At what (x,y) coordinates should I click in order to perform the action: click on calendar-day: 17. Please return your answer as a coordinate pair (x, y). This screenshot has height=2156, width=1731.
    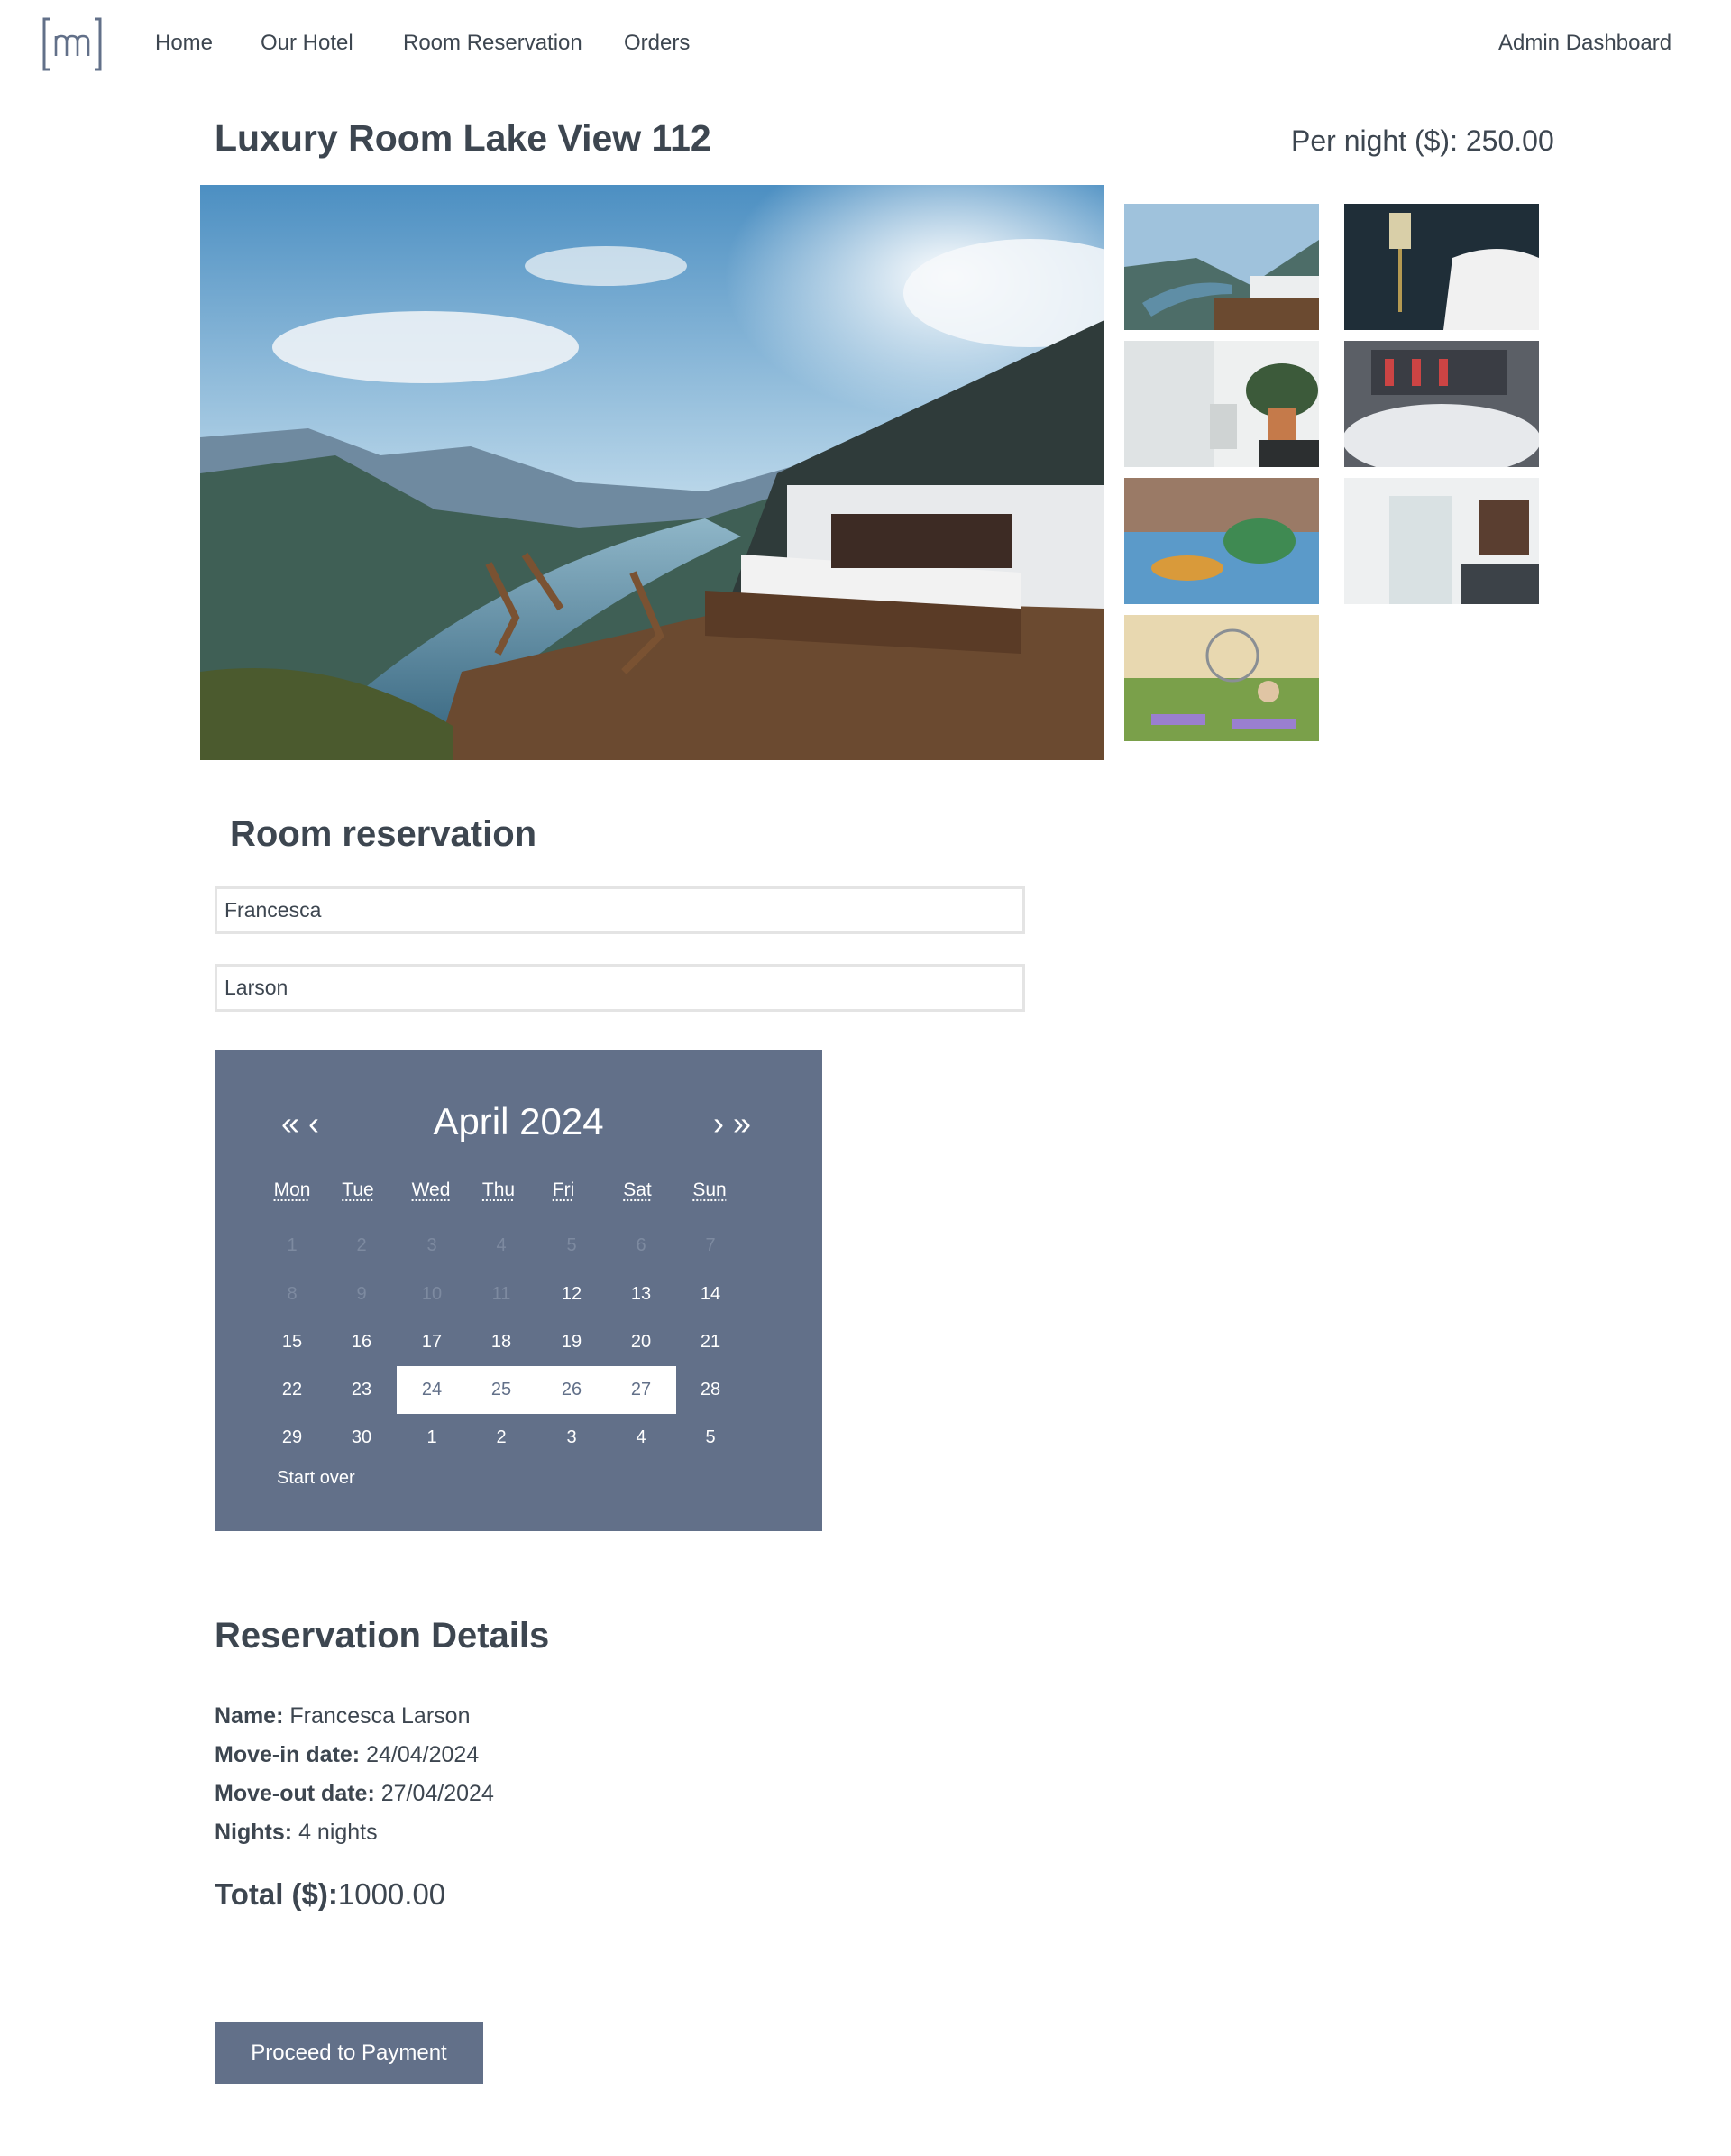
    Looking at the image, I should click on (432, 1342).